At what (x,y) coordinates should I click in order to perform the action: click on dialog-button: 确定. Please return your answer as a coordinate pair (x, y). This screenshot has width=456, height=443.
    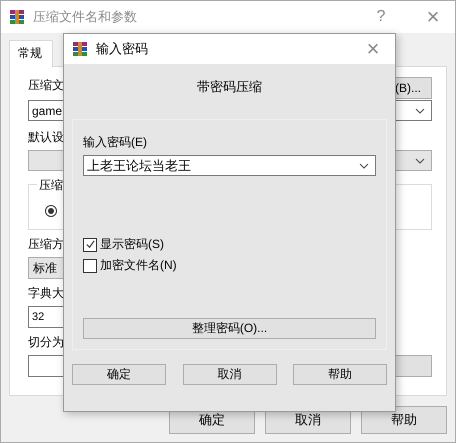
    Looking at the image, I should click on (119, 374).